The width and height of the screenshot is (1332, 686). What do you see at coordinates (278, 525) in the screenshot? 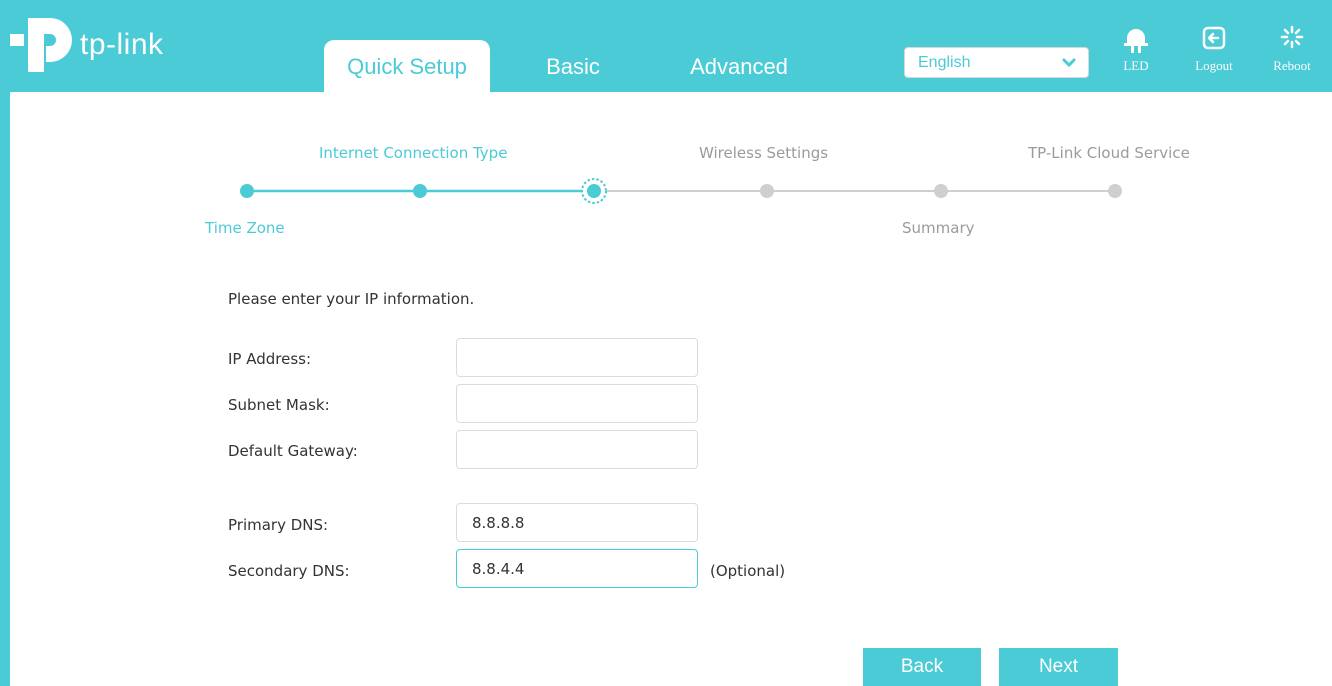
I see `primary-dns-label: Primary DNS:` at bounding box center [278, 525].